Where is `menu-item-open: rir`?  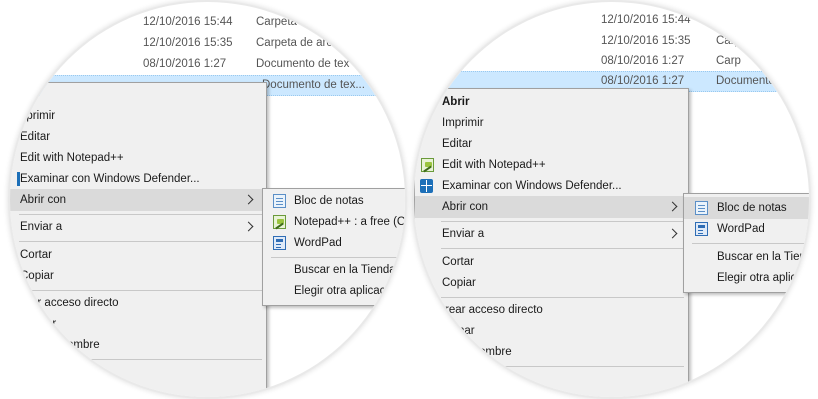
menu-item-open: rir is located at coordinates (138, 94).